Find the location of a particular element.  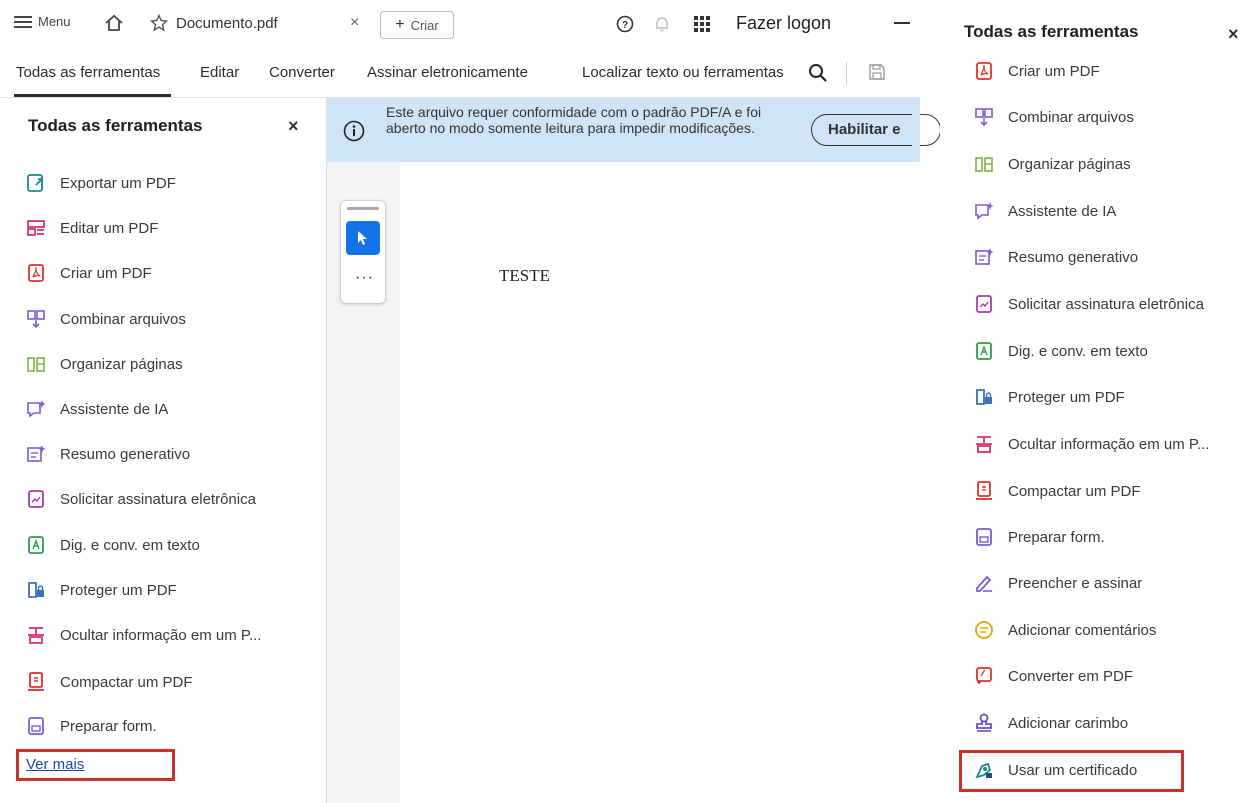

tab-edit: Editar is located at coordinates (219, 72).